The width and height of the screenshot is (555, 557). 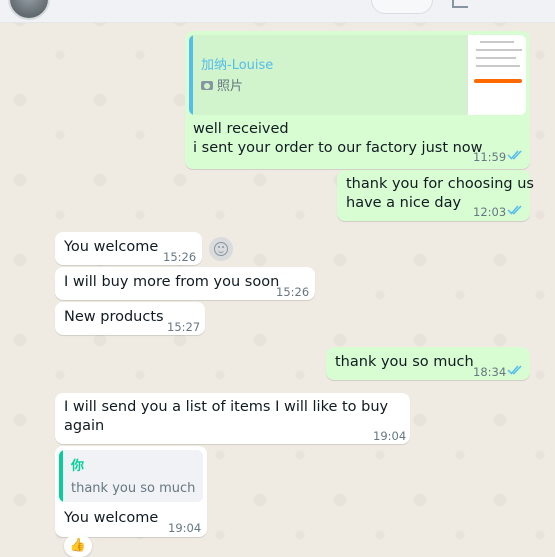 I want to click on incoming-message: I will buy more from you soon 15:26, so click(x=185, y=283).